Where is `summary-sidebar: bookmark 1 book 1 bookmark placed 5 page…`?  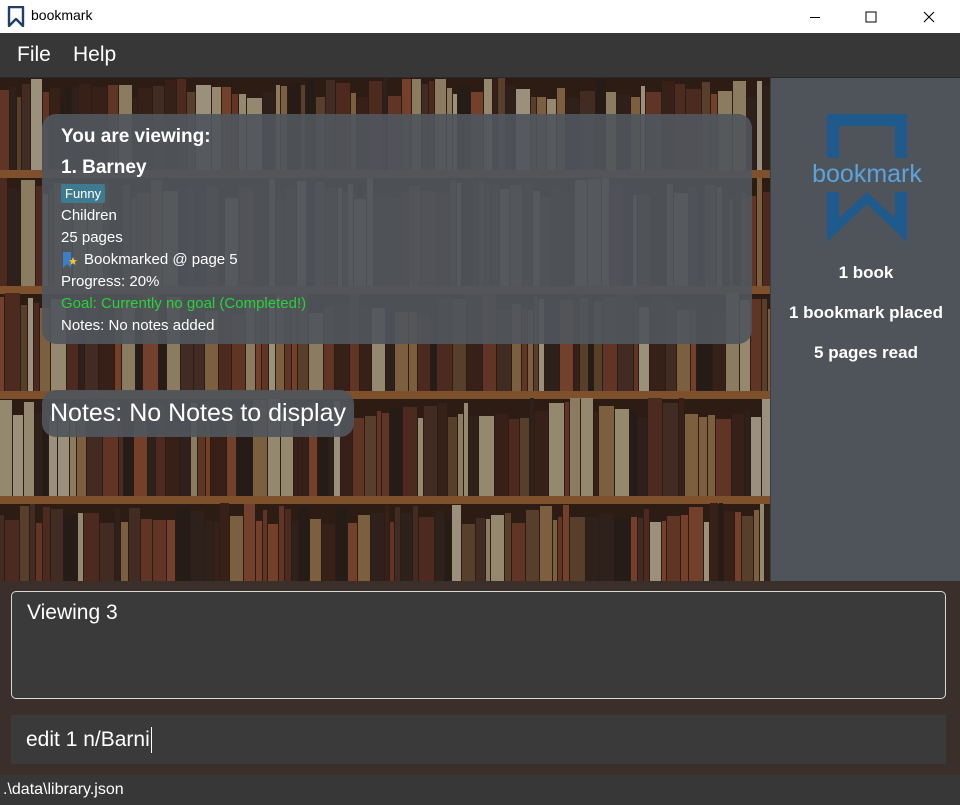 summary-sidebar: bookmark 1 book 1 bookmark placed 5 page… is located at coordinates (865, 329).